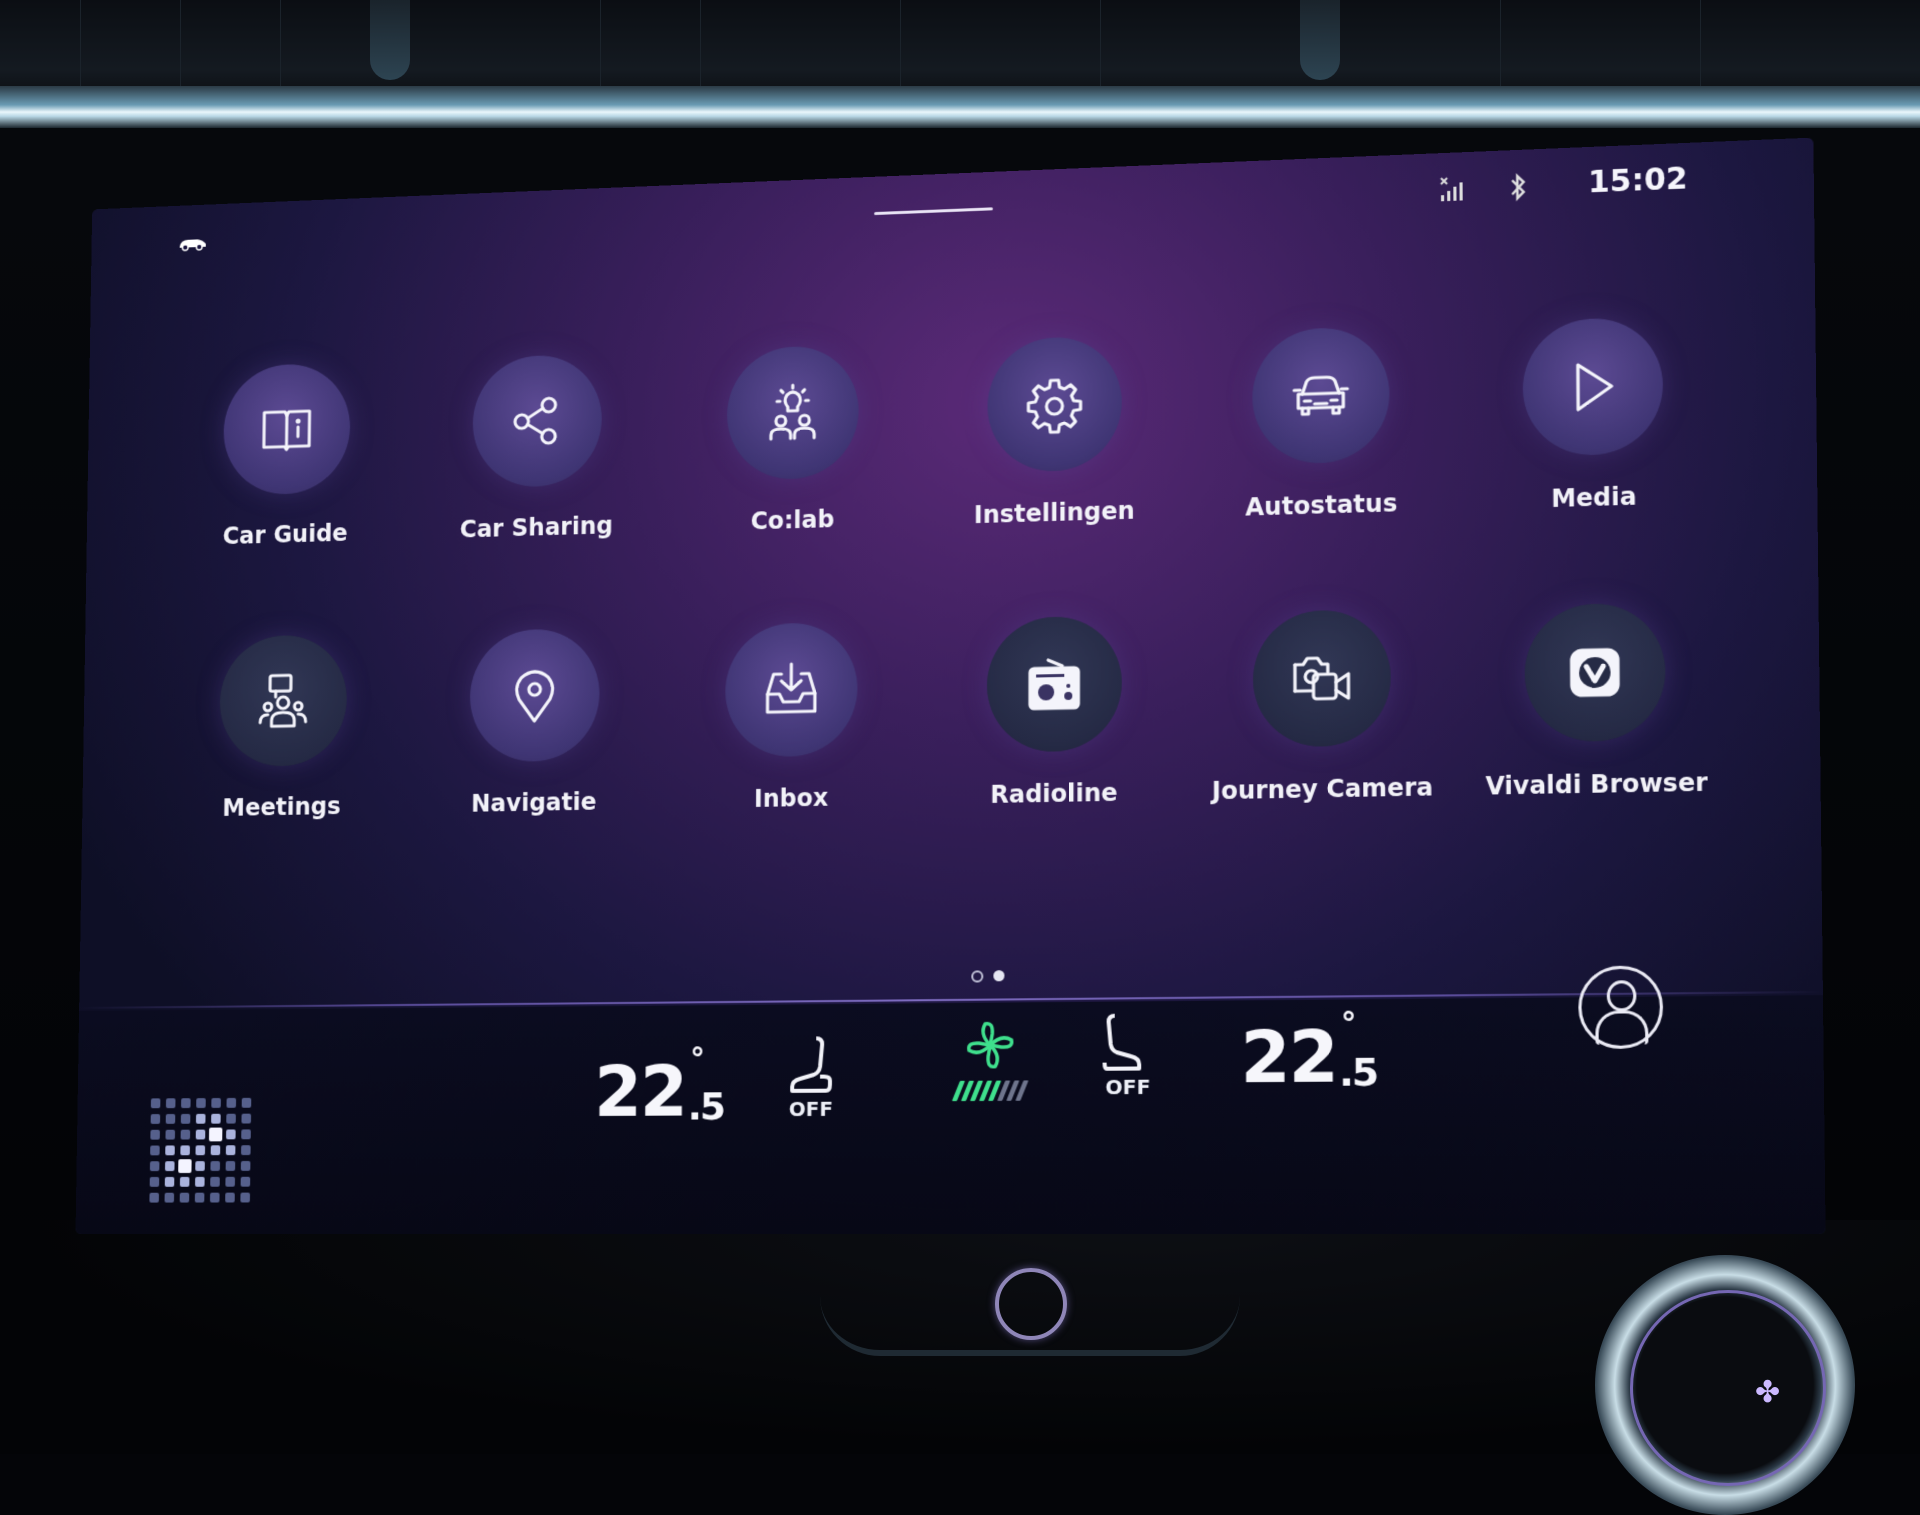 The height and width of the screenshot is (1515, 1920). Describe the element at coordinates (1518, 191) in the screenshot. I see `bluetooth-icon` at that location.